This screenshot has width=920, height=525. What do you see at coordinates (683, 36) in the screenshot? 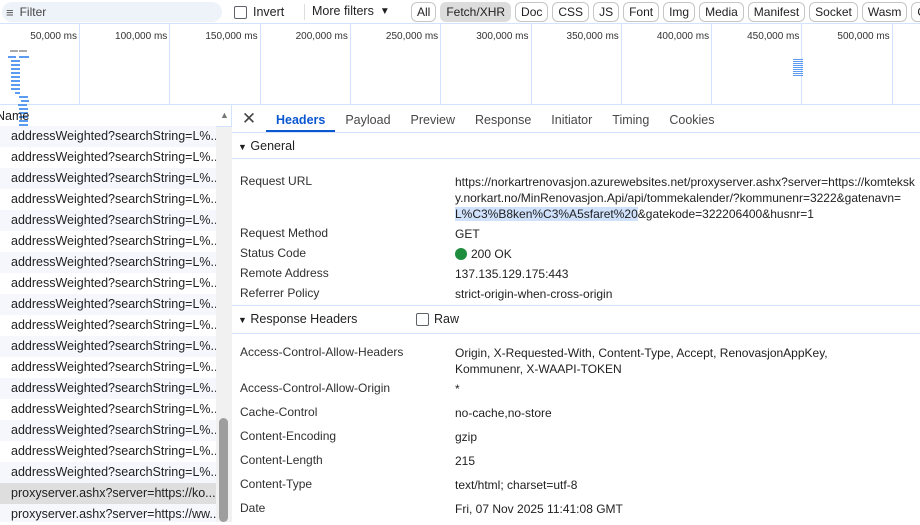
I see `timeline-tick-label: 400,000 ms` at bounding box center [683, 36].